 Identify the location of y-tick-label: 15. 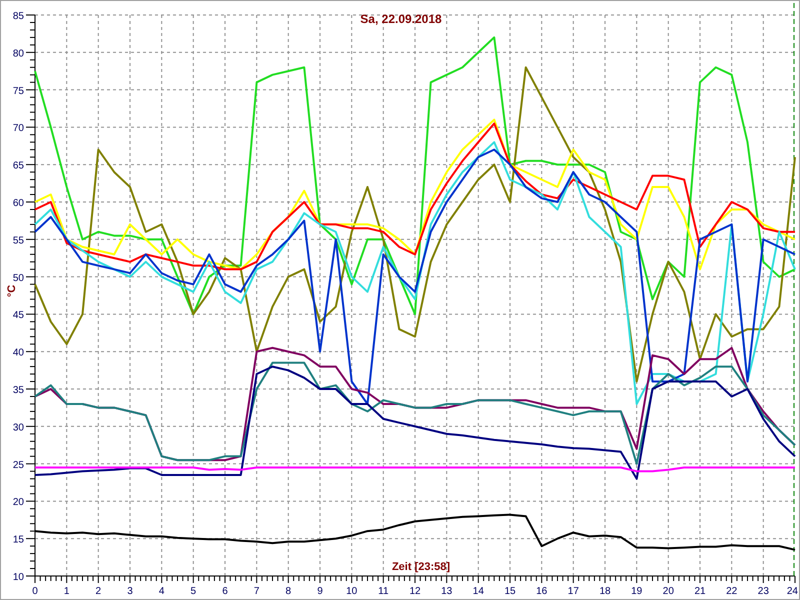
(18, 540).